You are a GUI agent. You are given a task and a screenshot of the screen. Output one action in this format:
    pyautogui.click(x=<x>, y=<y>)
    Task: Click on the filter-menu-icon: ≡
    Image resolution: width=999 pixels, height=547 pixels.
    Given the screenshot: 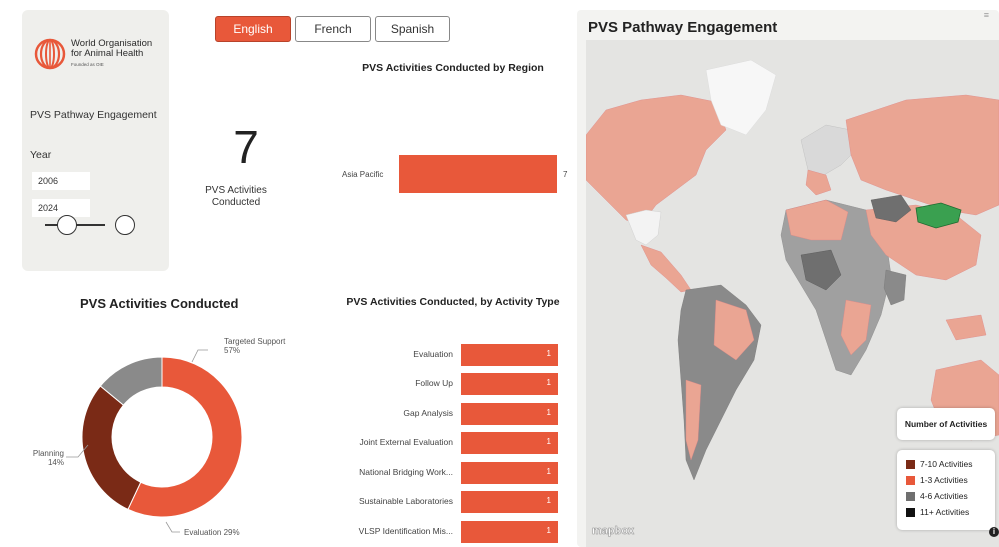 What is the action you would take?
    pyautogui.click(x=986, y=15)
    